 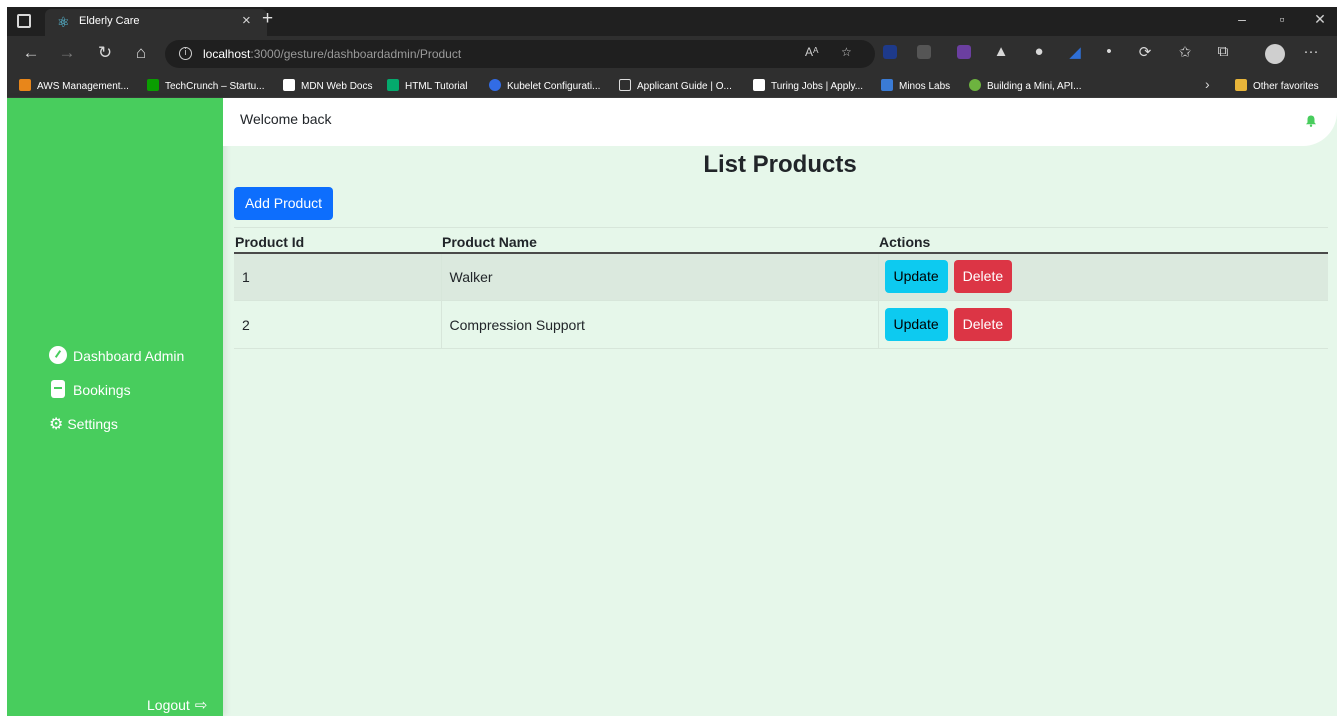 I want to click on sign-out-icon: ⇨, so click(x=201, y=705).